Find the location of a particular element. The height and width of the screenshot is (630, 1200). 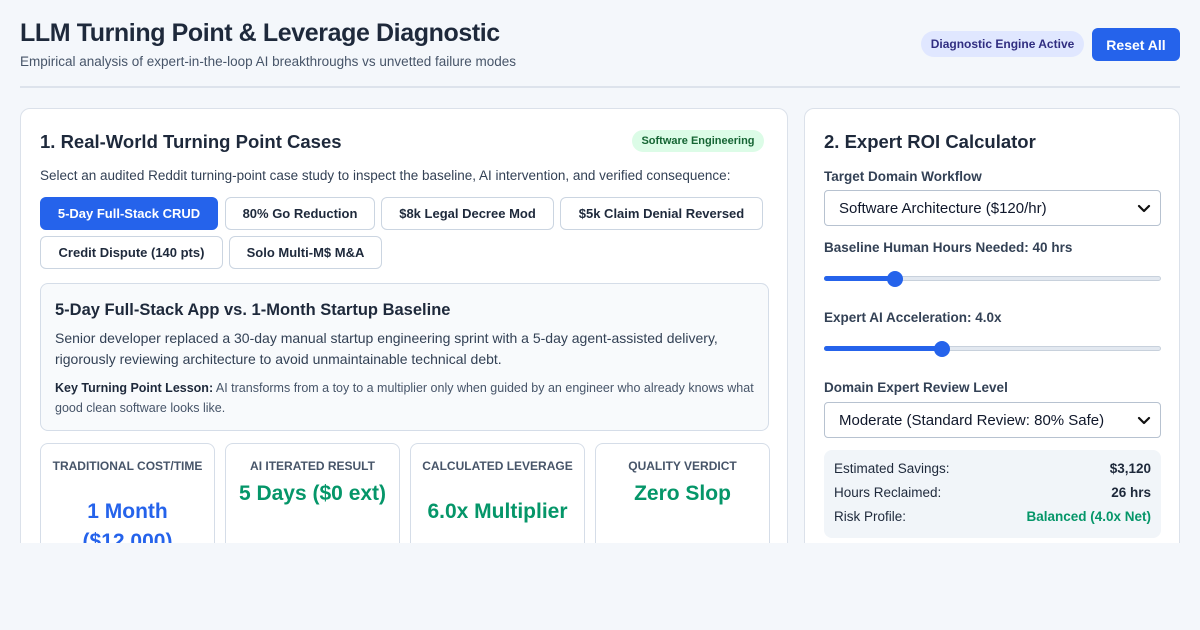

case-button-solo-ma: Solo Multi-M$ M&A is located at coordinates (305, 252).